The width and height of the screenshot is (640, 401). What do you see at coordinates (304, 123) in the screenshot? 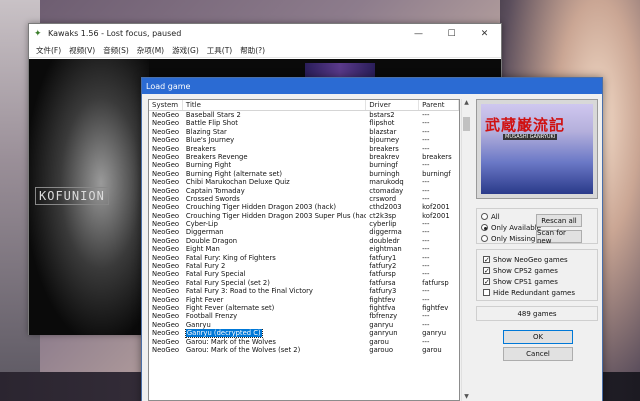
I see `game-row: NeoGeo Battle Flip Shot flipshot ---` at bounding box center [304, 123].